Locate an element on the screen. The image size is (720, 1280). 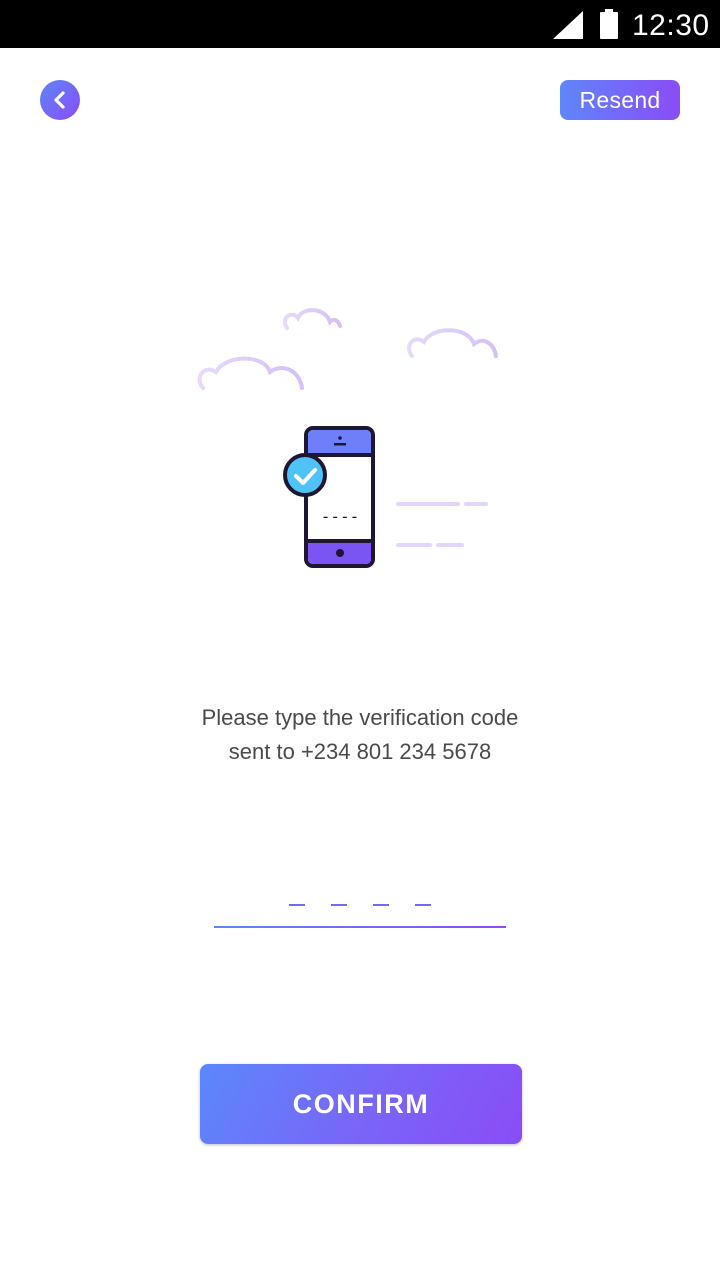
message-line-2: sent to +234 801 234 5678 is located at coordinates (360, 751).